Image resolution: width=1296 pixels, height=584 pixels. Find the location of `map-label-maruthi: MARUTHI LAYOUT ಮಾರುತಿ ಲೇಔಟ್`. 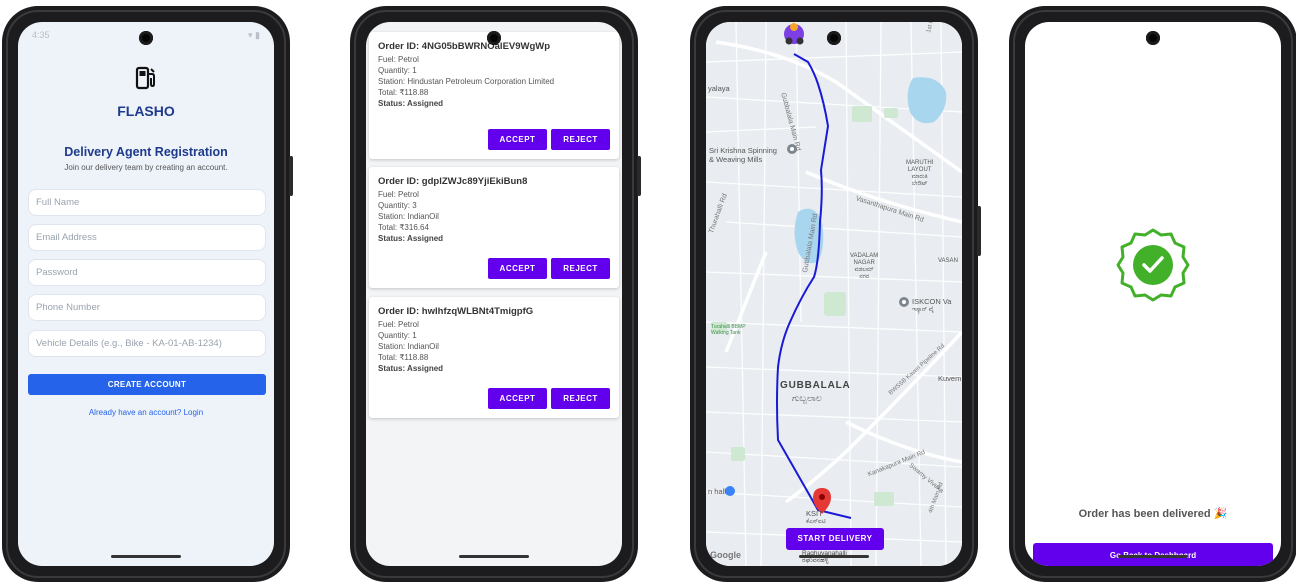

map-label-maruthi: MARUTHI LAYOUT ಮಾರುತಿ ಲೇಔಟ್ is located at coordinates (920, 173).